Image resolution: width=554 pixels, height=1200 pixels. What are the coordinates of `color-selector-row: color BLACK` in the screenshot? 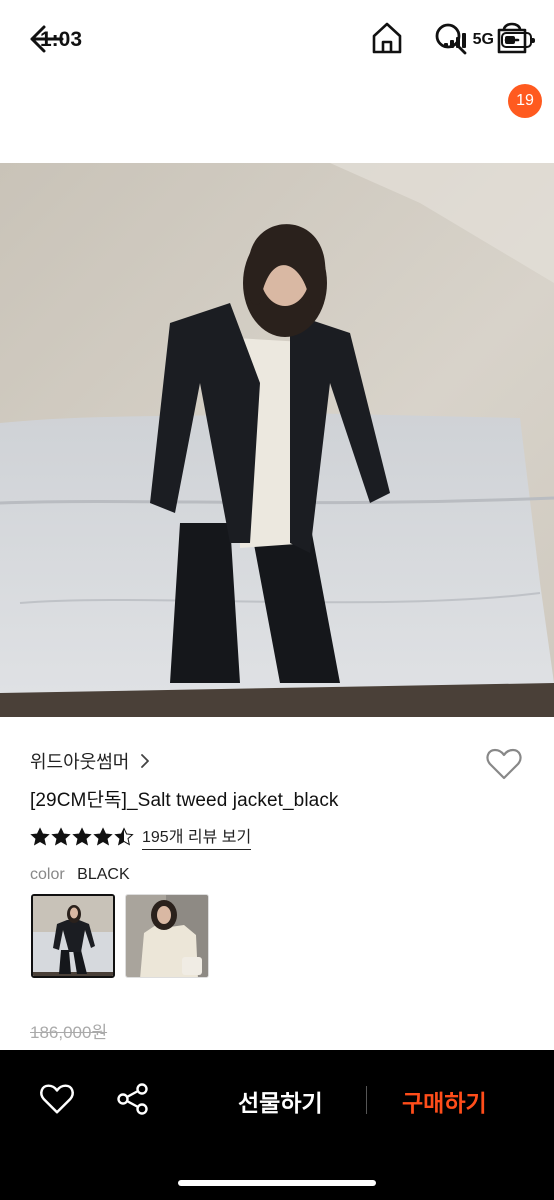 It's located at (80, 875).